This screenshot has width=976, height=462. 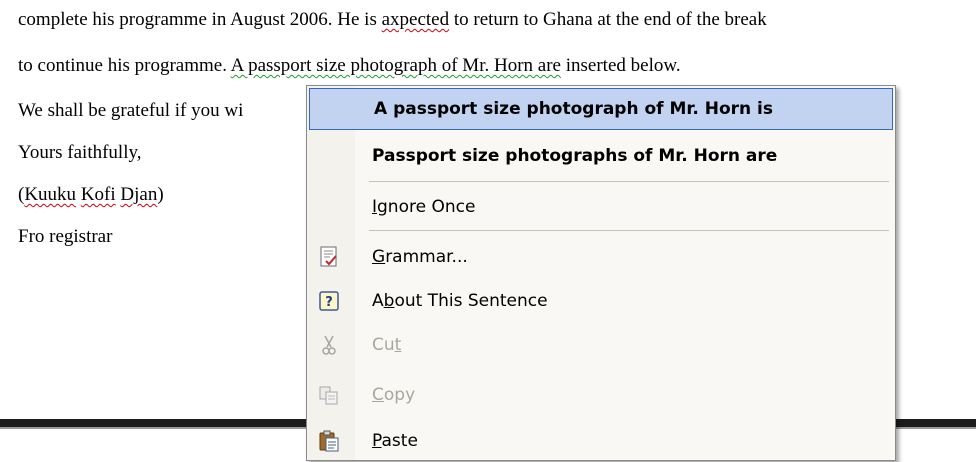 What do you see at coordinates (395, 441) in the screenshot?
I see `paste-label: Paste` at bounding box center [395, 441].